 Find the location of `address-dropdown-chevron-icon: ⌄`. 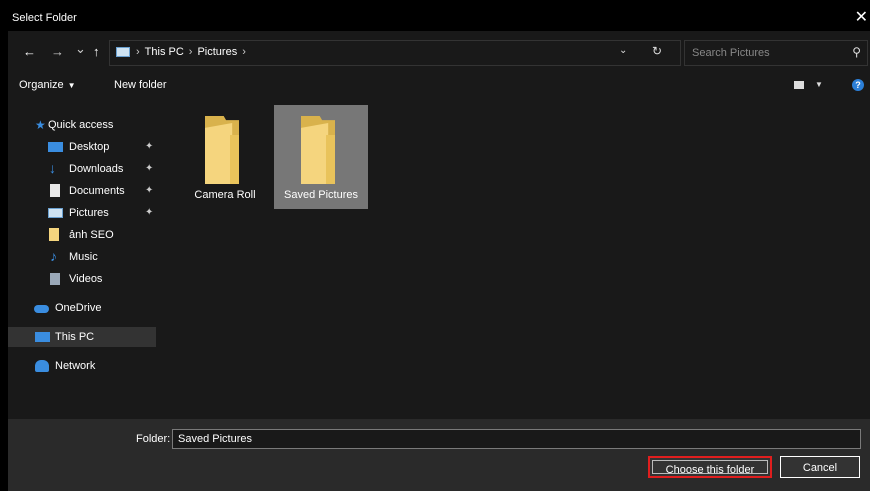

address-dropdown-chevron-icon: ⌄ is located at coordinates (623, 50).